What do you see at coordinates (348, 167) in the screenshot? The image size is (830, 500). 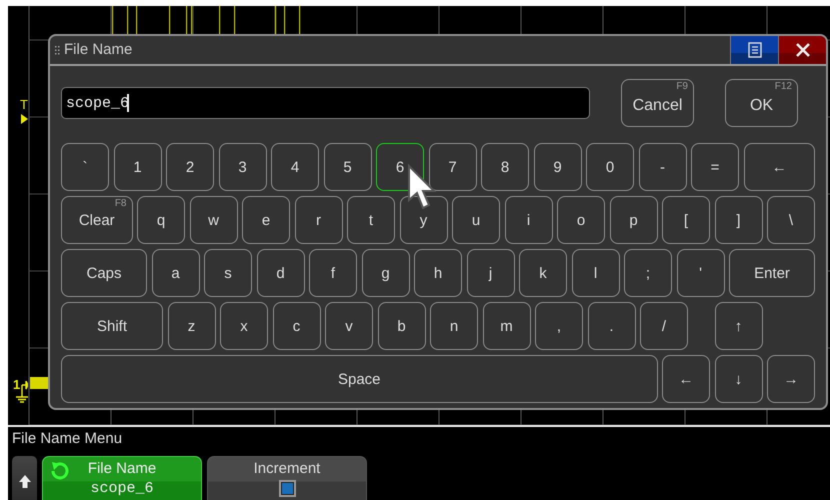 I see `keyboard-key: 5` at bounding box center [348, 167].